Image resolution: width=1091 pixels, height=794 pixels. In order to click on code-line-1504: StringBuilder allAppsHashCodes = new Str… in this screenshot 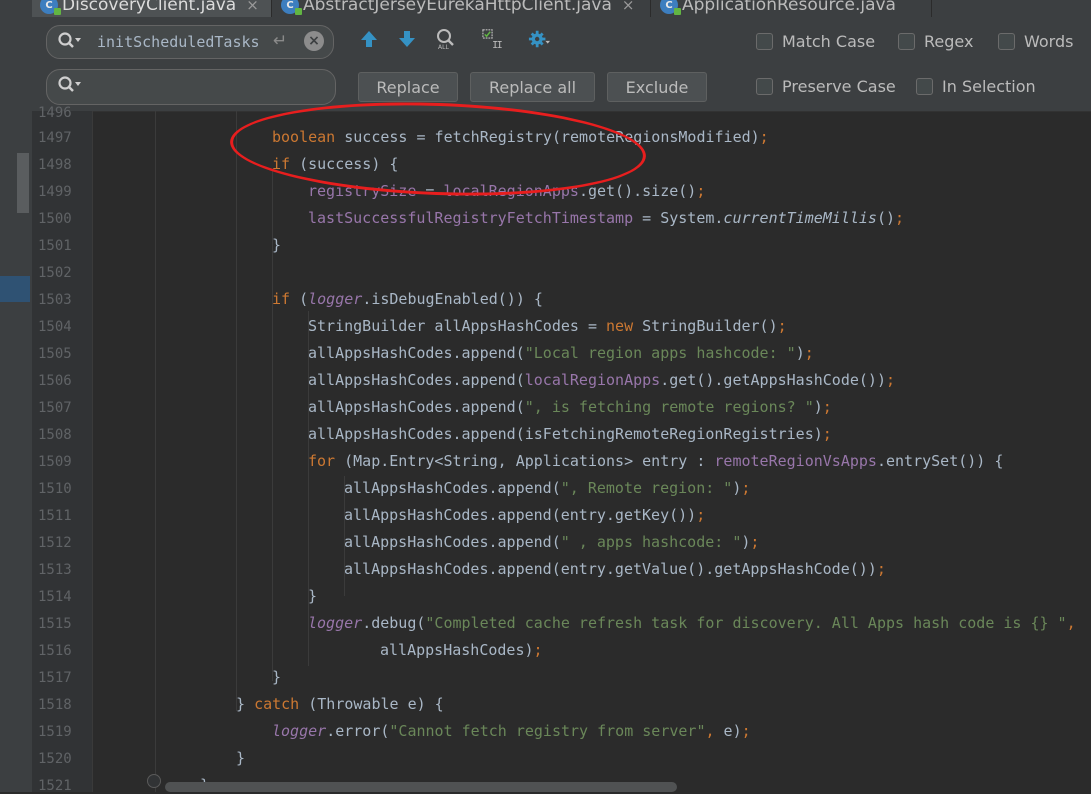, I will do `click(547, 326)`.